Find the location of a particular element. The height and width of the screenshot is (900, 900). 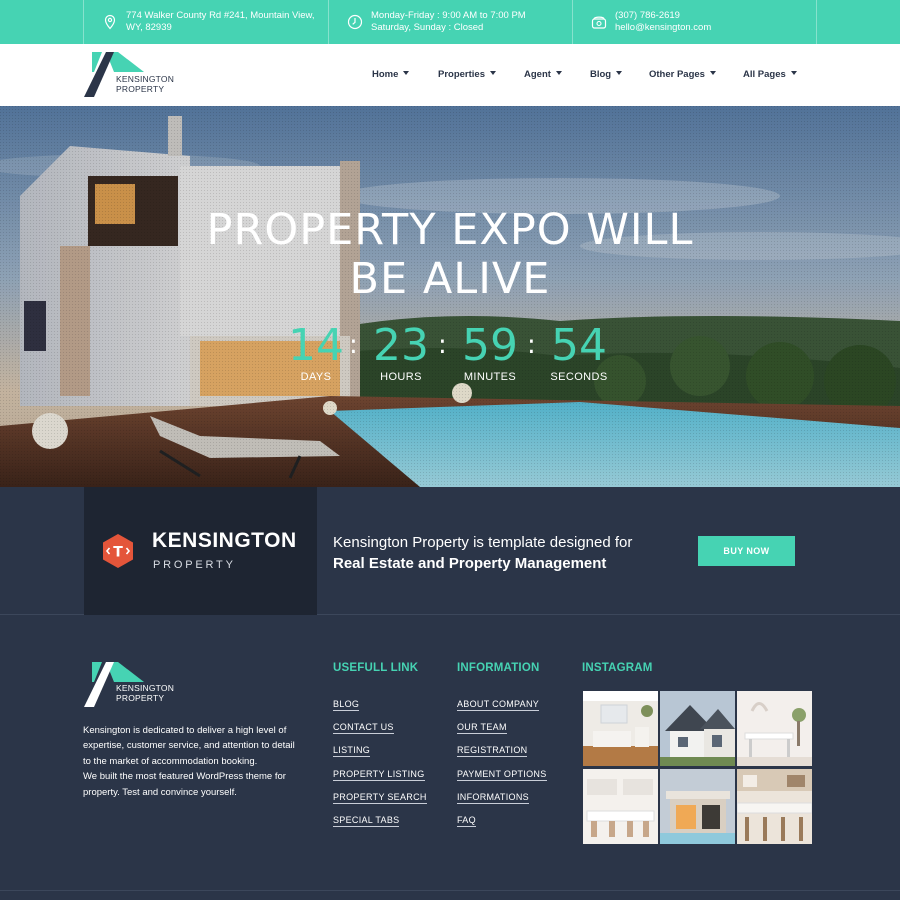

footer-link-item: SPECIAL TABS is located at coordinates (380, 820).